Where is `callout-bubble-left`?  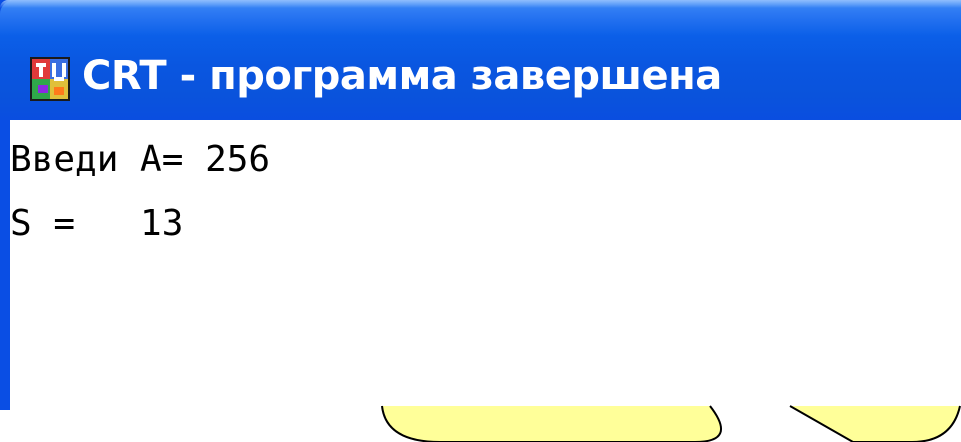 callout-bubble-left is located at coordinates (551, 423).